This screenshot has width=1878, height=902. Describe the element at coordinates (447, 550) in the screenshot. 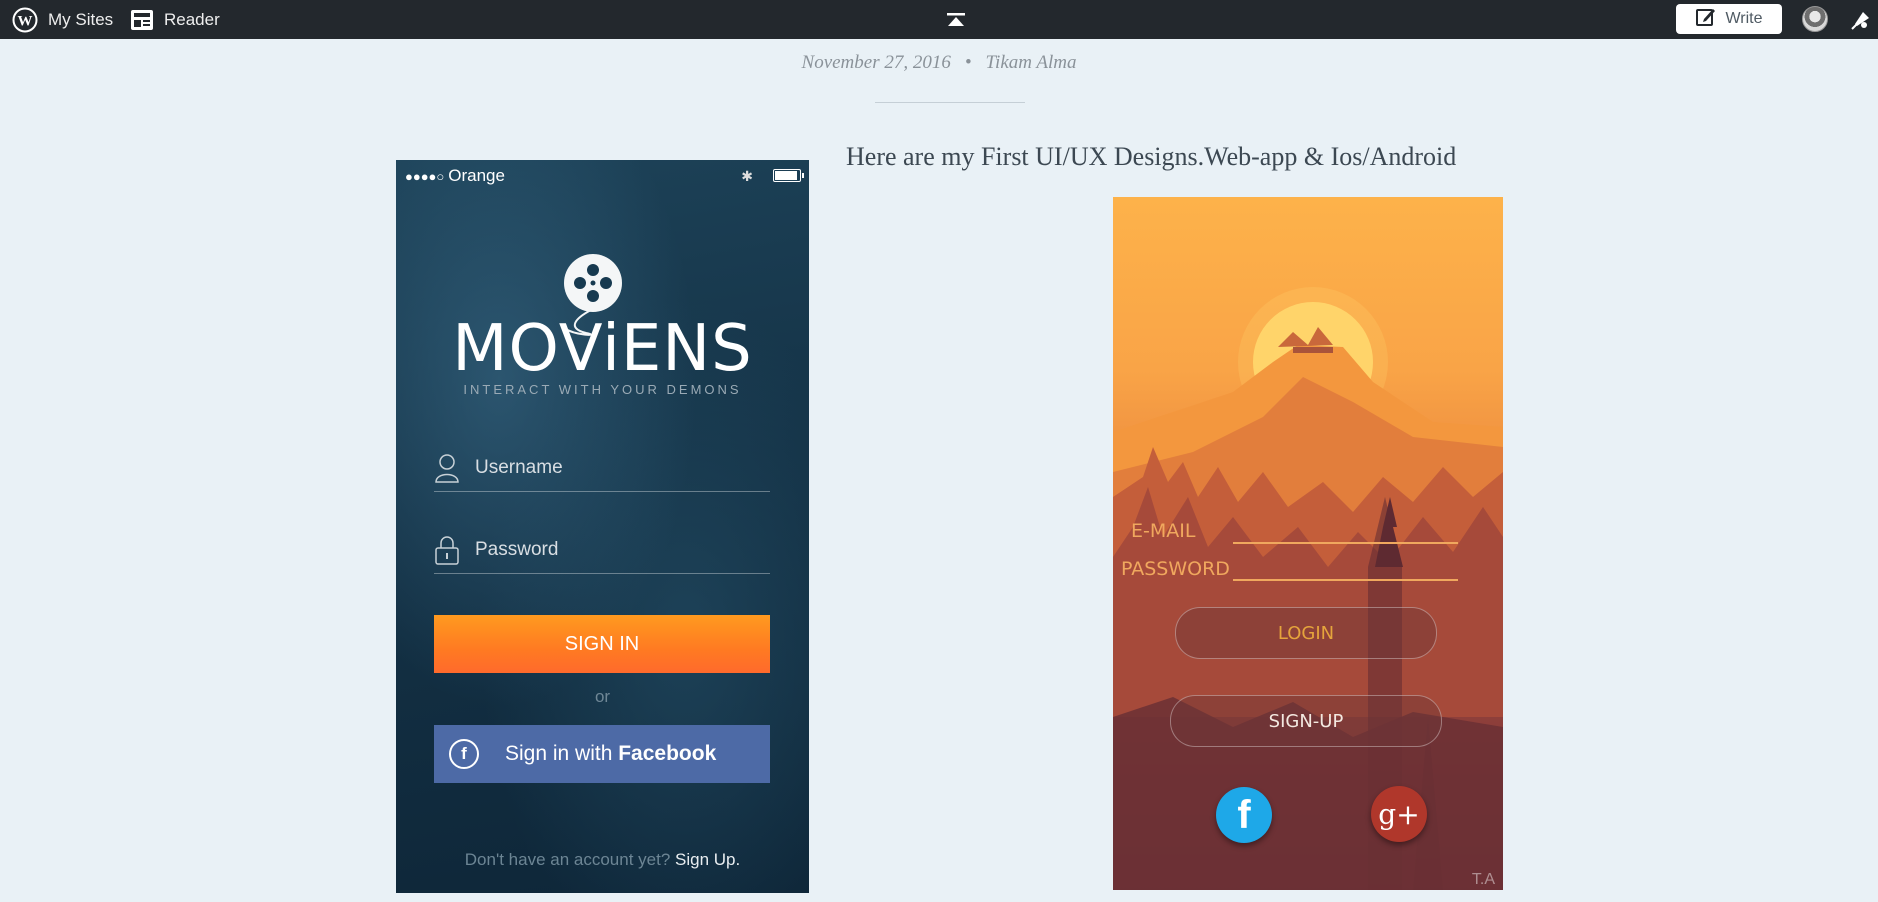

I see `lock-icon` at that location.